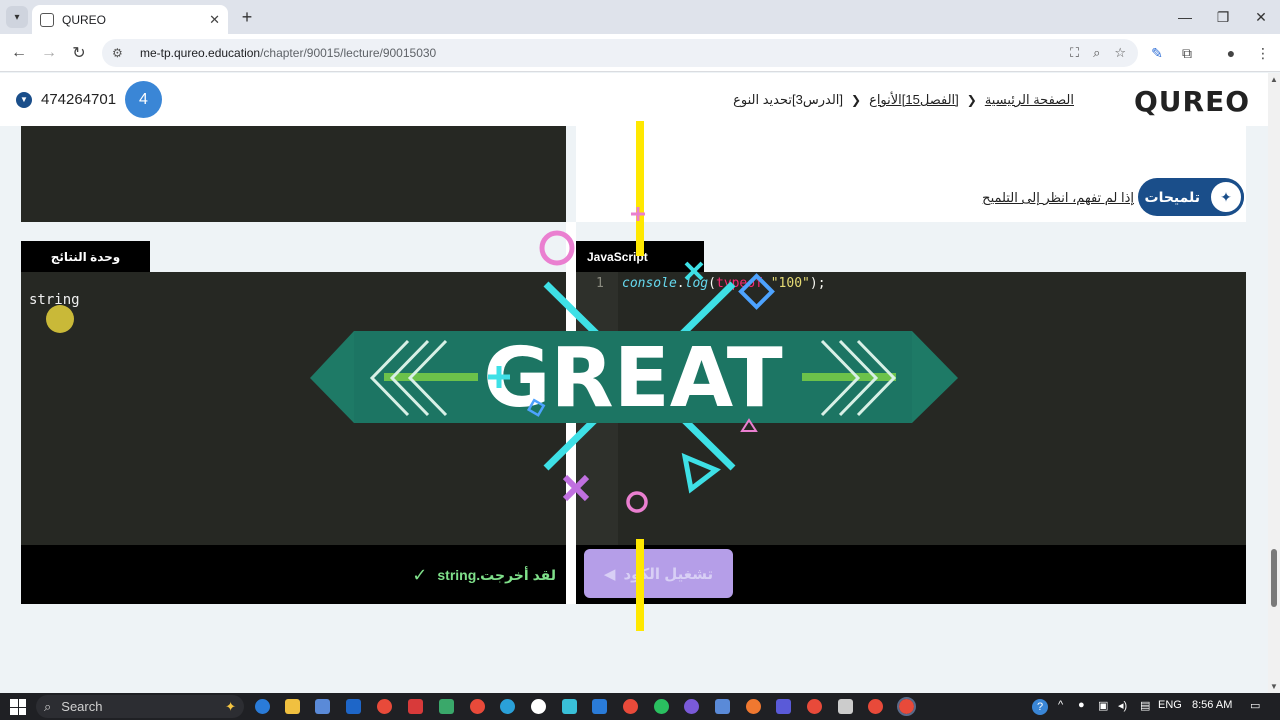  What do you see at coordinates (348, 53) in the screenshot?
I see `url-path: /chapter/90015/lecture/90015030` at bounding box center [348, 53].